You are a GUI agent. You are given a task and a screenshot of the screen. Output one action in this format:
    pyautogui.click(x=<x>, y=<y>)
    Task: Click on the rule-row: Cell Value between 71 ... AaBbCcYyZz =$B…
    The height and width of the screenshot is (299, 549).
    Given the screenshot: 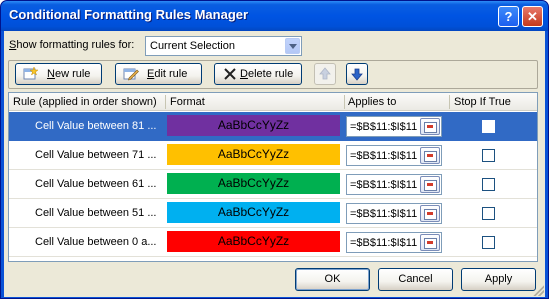 What is the action you would take?
    pyautogui.click(x=273, y=155)
    